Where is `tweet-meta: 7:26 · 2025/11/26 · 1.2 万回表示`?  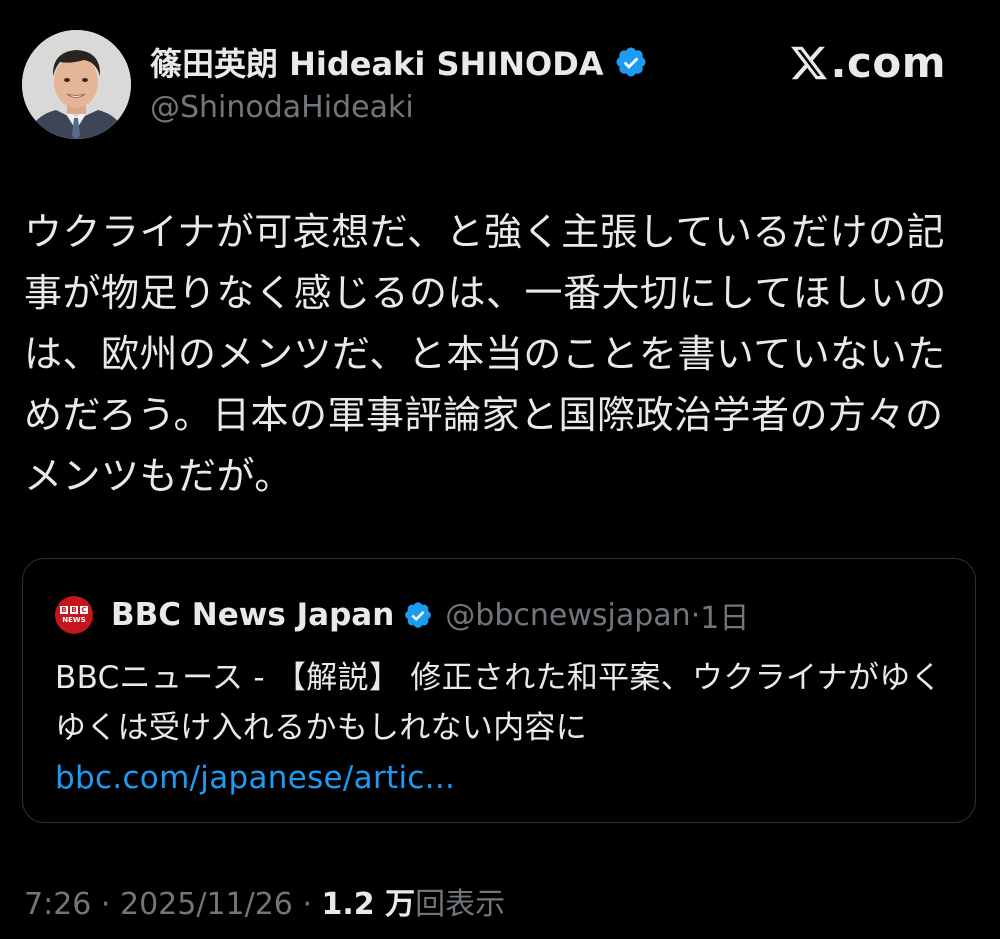 tweet-meta: 7:26 · 2025/11/26 · 1.2 万回表示 is located at coordinates (264, 905).